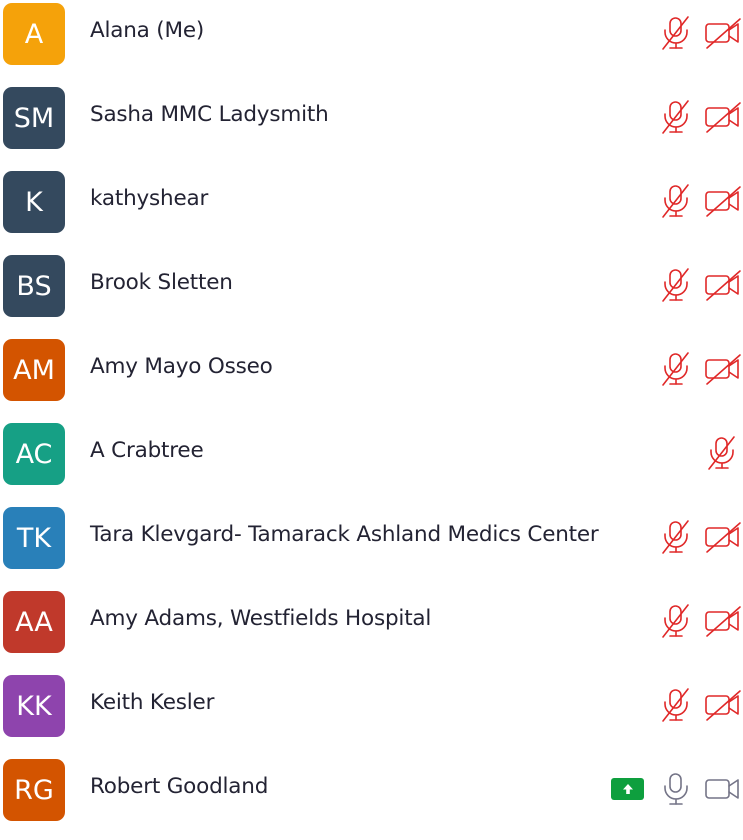 The width and height of the screenshot is (743, 840). I want to click on participant-name: Sasha MMC Ladysmith, so click(209, 114).